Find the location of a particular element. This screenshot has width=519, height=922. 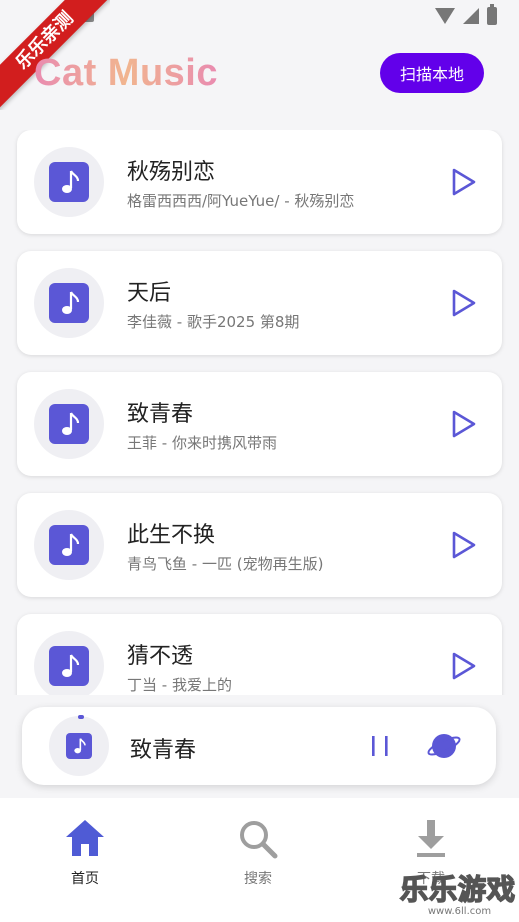

song-subtitle: 格雷西西西/阿YueYue/ - 秋殇别恋 is located at coordinates (241, 201).